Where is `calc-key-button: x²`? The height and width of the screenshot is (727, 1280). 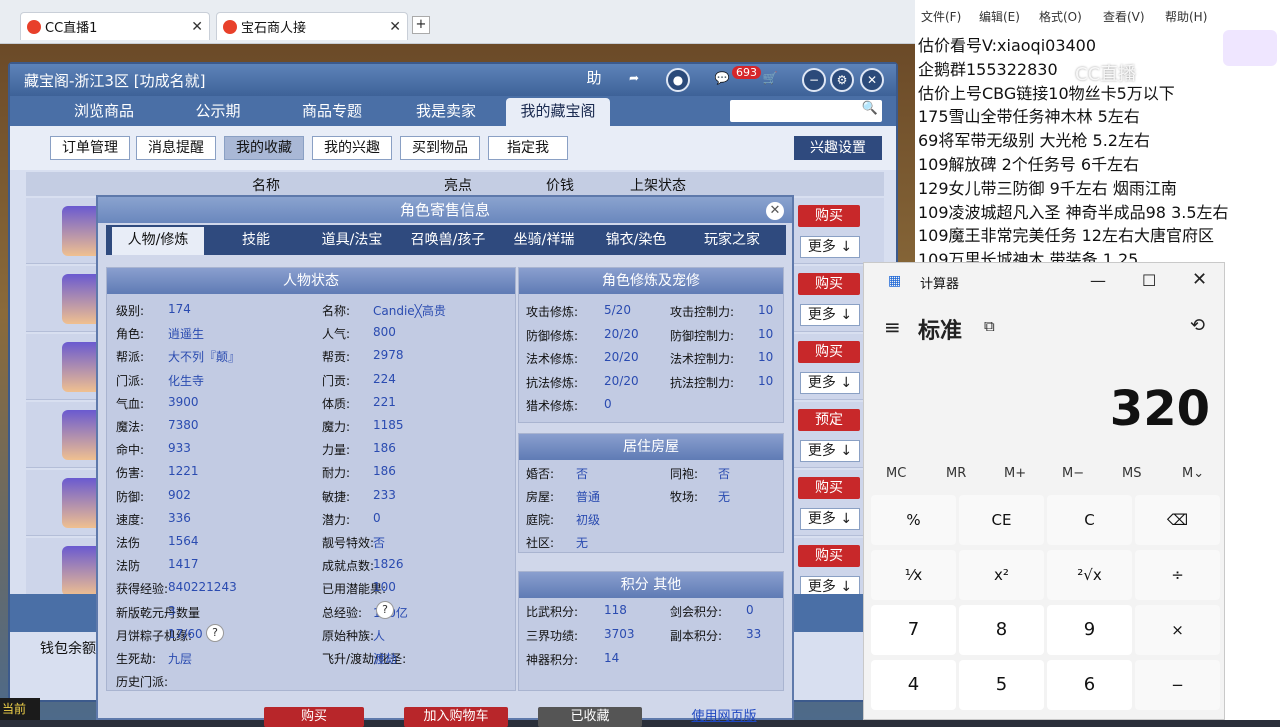
calc-key-button: x² is located at coordinates (1001, 575).